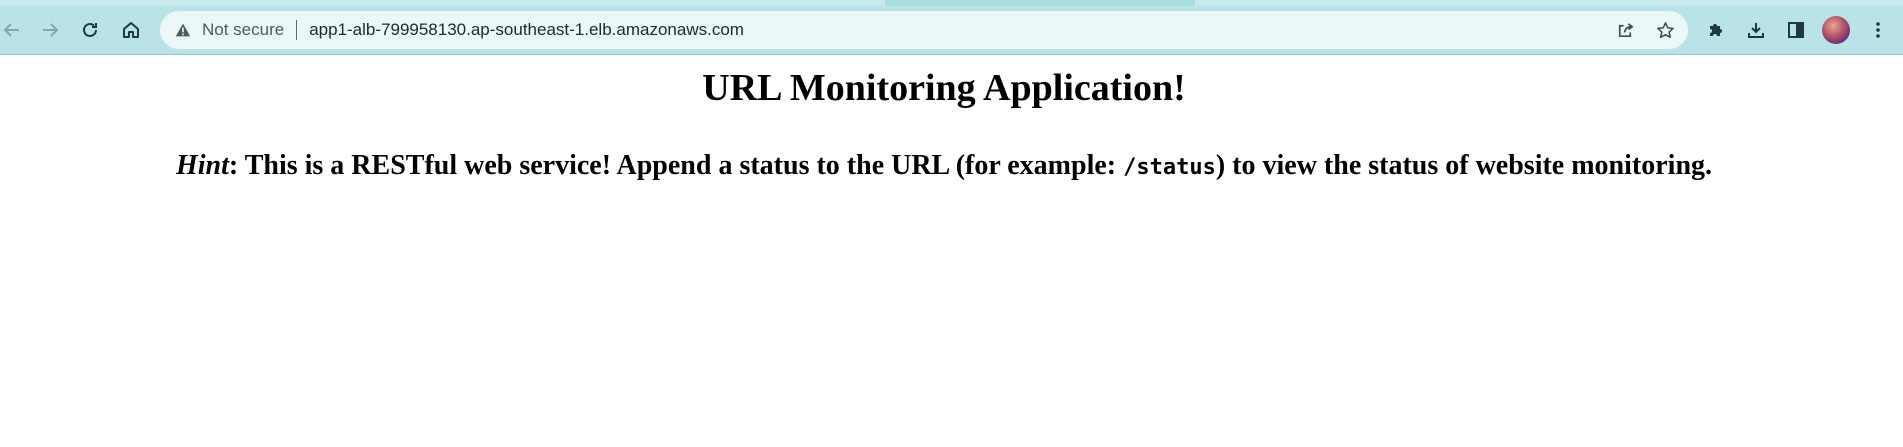 Image resolution: width=1903 pixels, height=447 pixels. I want to click on home-button, so click(131, 30).